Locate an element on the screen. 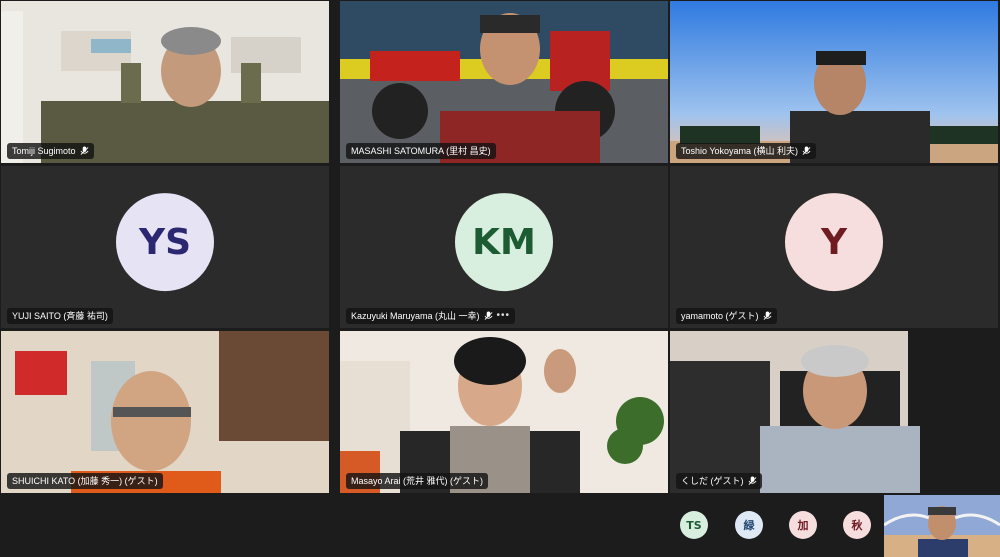 The image size is (1000, 557). participant-name: くしだ (ゲスト) is located at coordinates (712, 481).